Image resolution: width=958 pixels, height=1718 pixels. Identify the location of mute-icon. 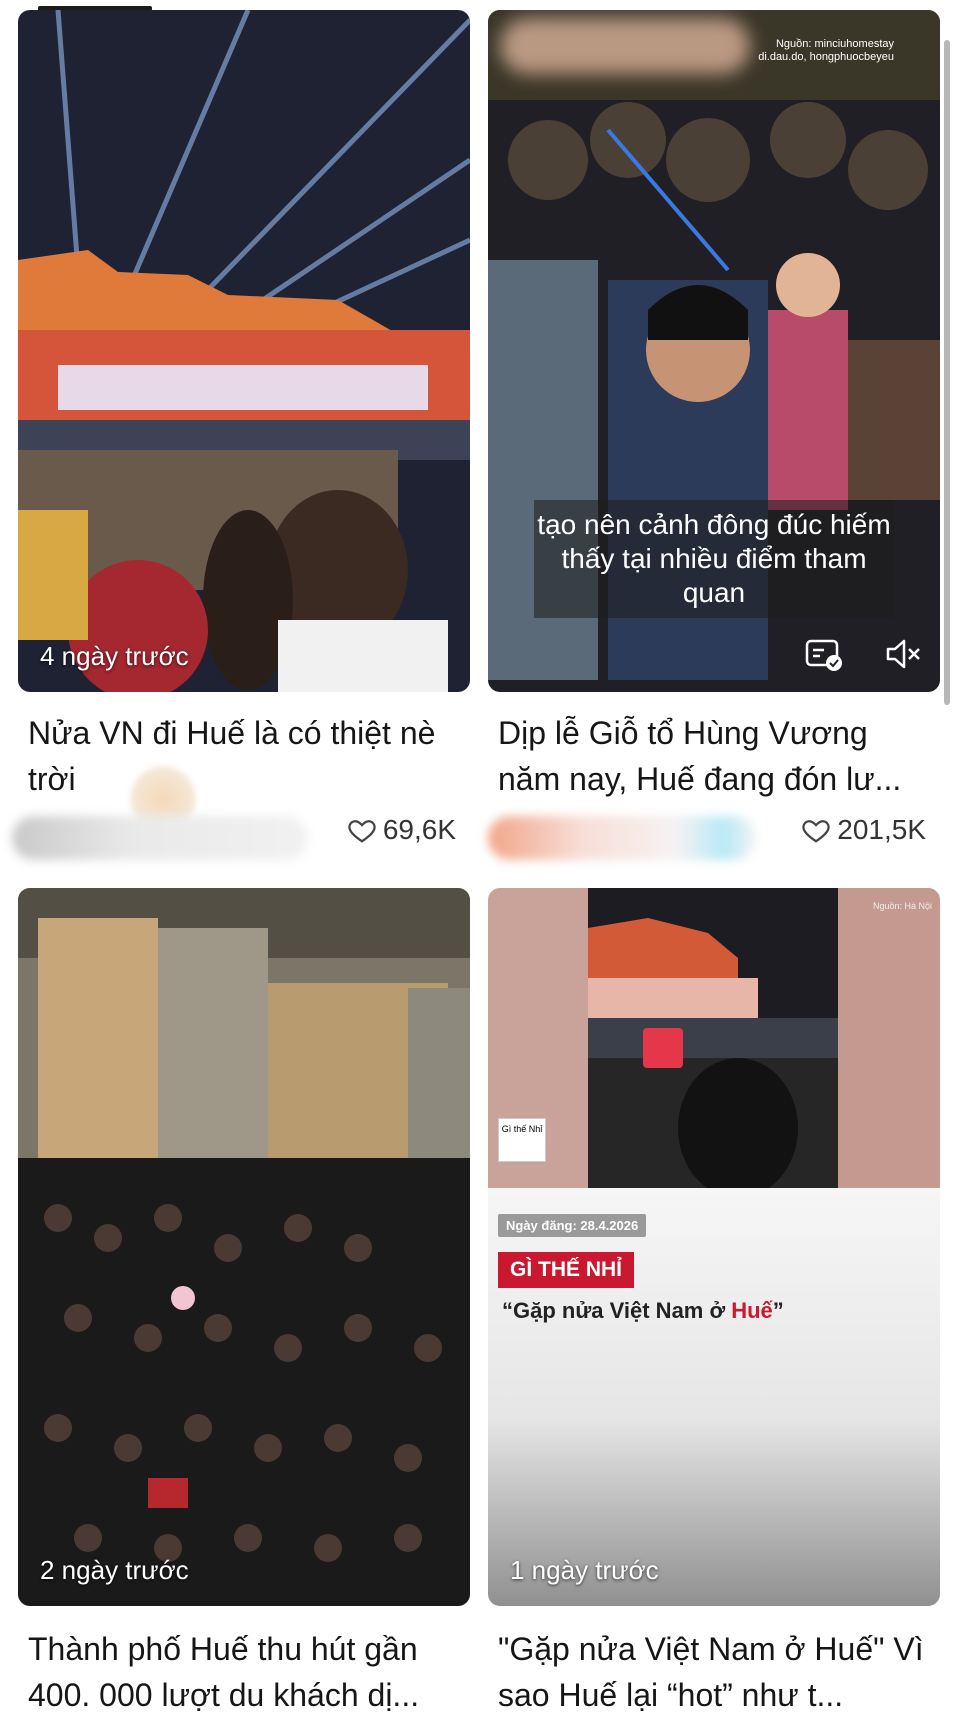
(902, 654).